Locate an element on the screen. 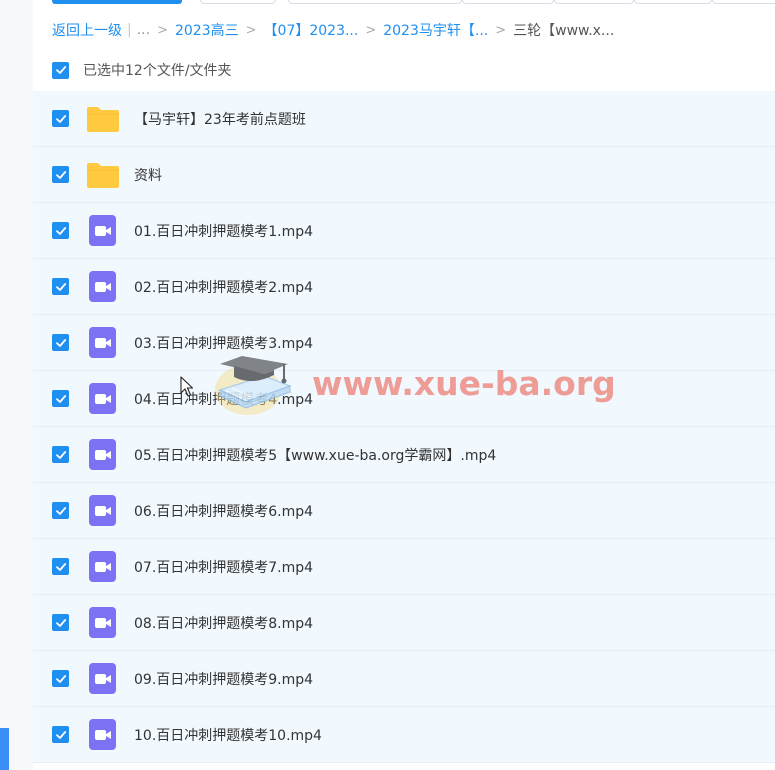 This screenshot has height=770, width=775. file-name: 07.百日冲刺押题模考7.mp4 is located at coordinates (223, 567).